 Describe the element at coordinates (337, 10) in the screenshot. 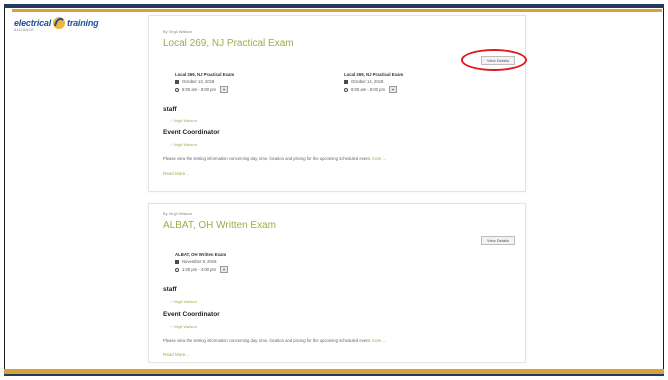

I see `top-gold-rule` at that location.